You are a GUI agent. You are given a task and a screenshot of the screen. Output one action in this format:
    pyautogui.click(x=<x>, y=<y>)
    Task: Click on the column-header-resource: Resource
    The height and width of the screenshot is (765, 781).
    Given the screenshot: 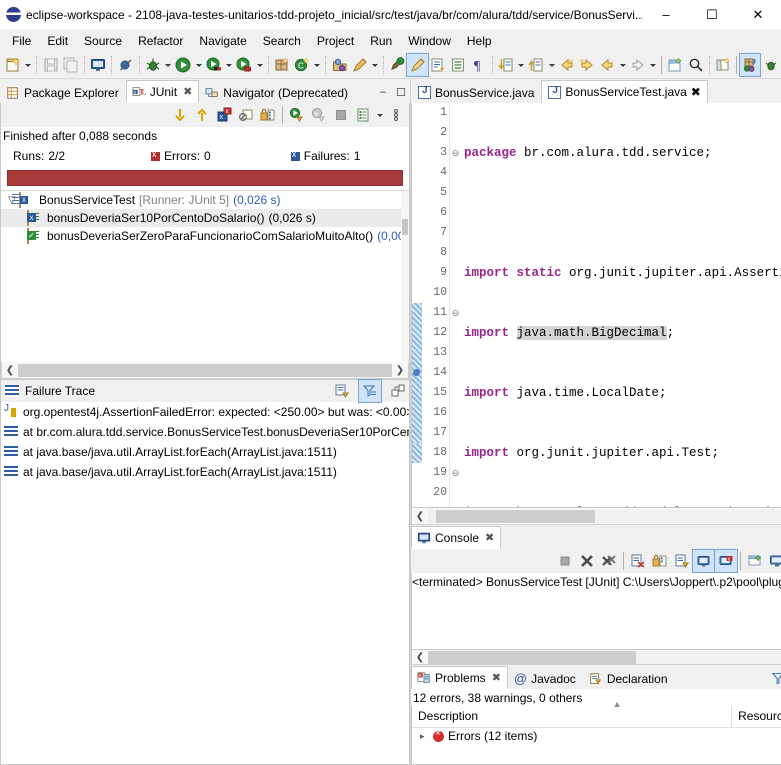 What is the action you would take?
    pyautogui.click(x=756, y=716)
    